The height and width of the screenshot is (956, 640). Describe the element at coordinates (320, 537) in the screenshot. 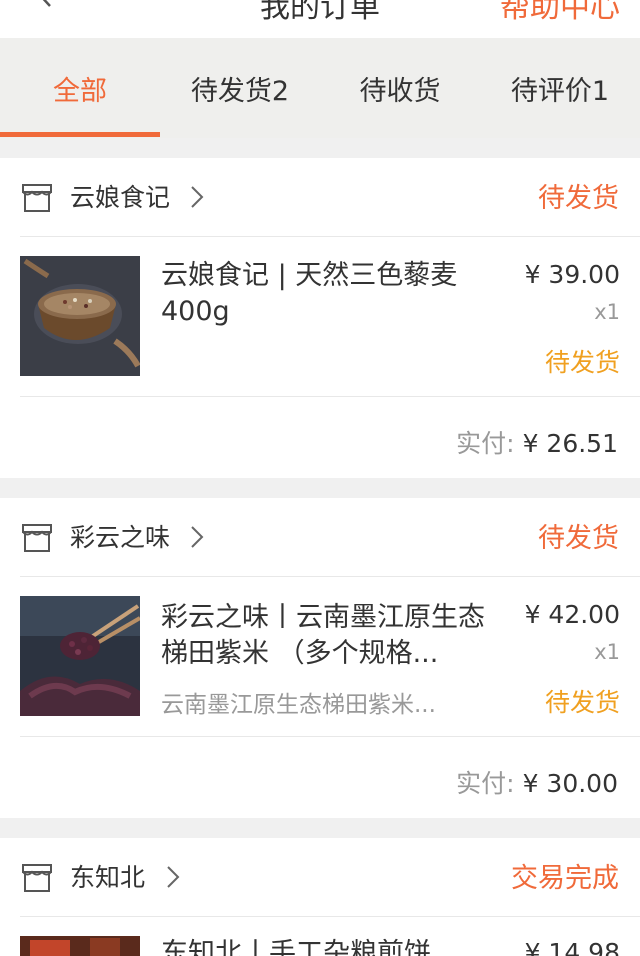

I see `shop-header: 彩云之味 待发货` at that location.